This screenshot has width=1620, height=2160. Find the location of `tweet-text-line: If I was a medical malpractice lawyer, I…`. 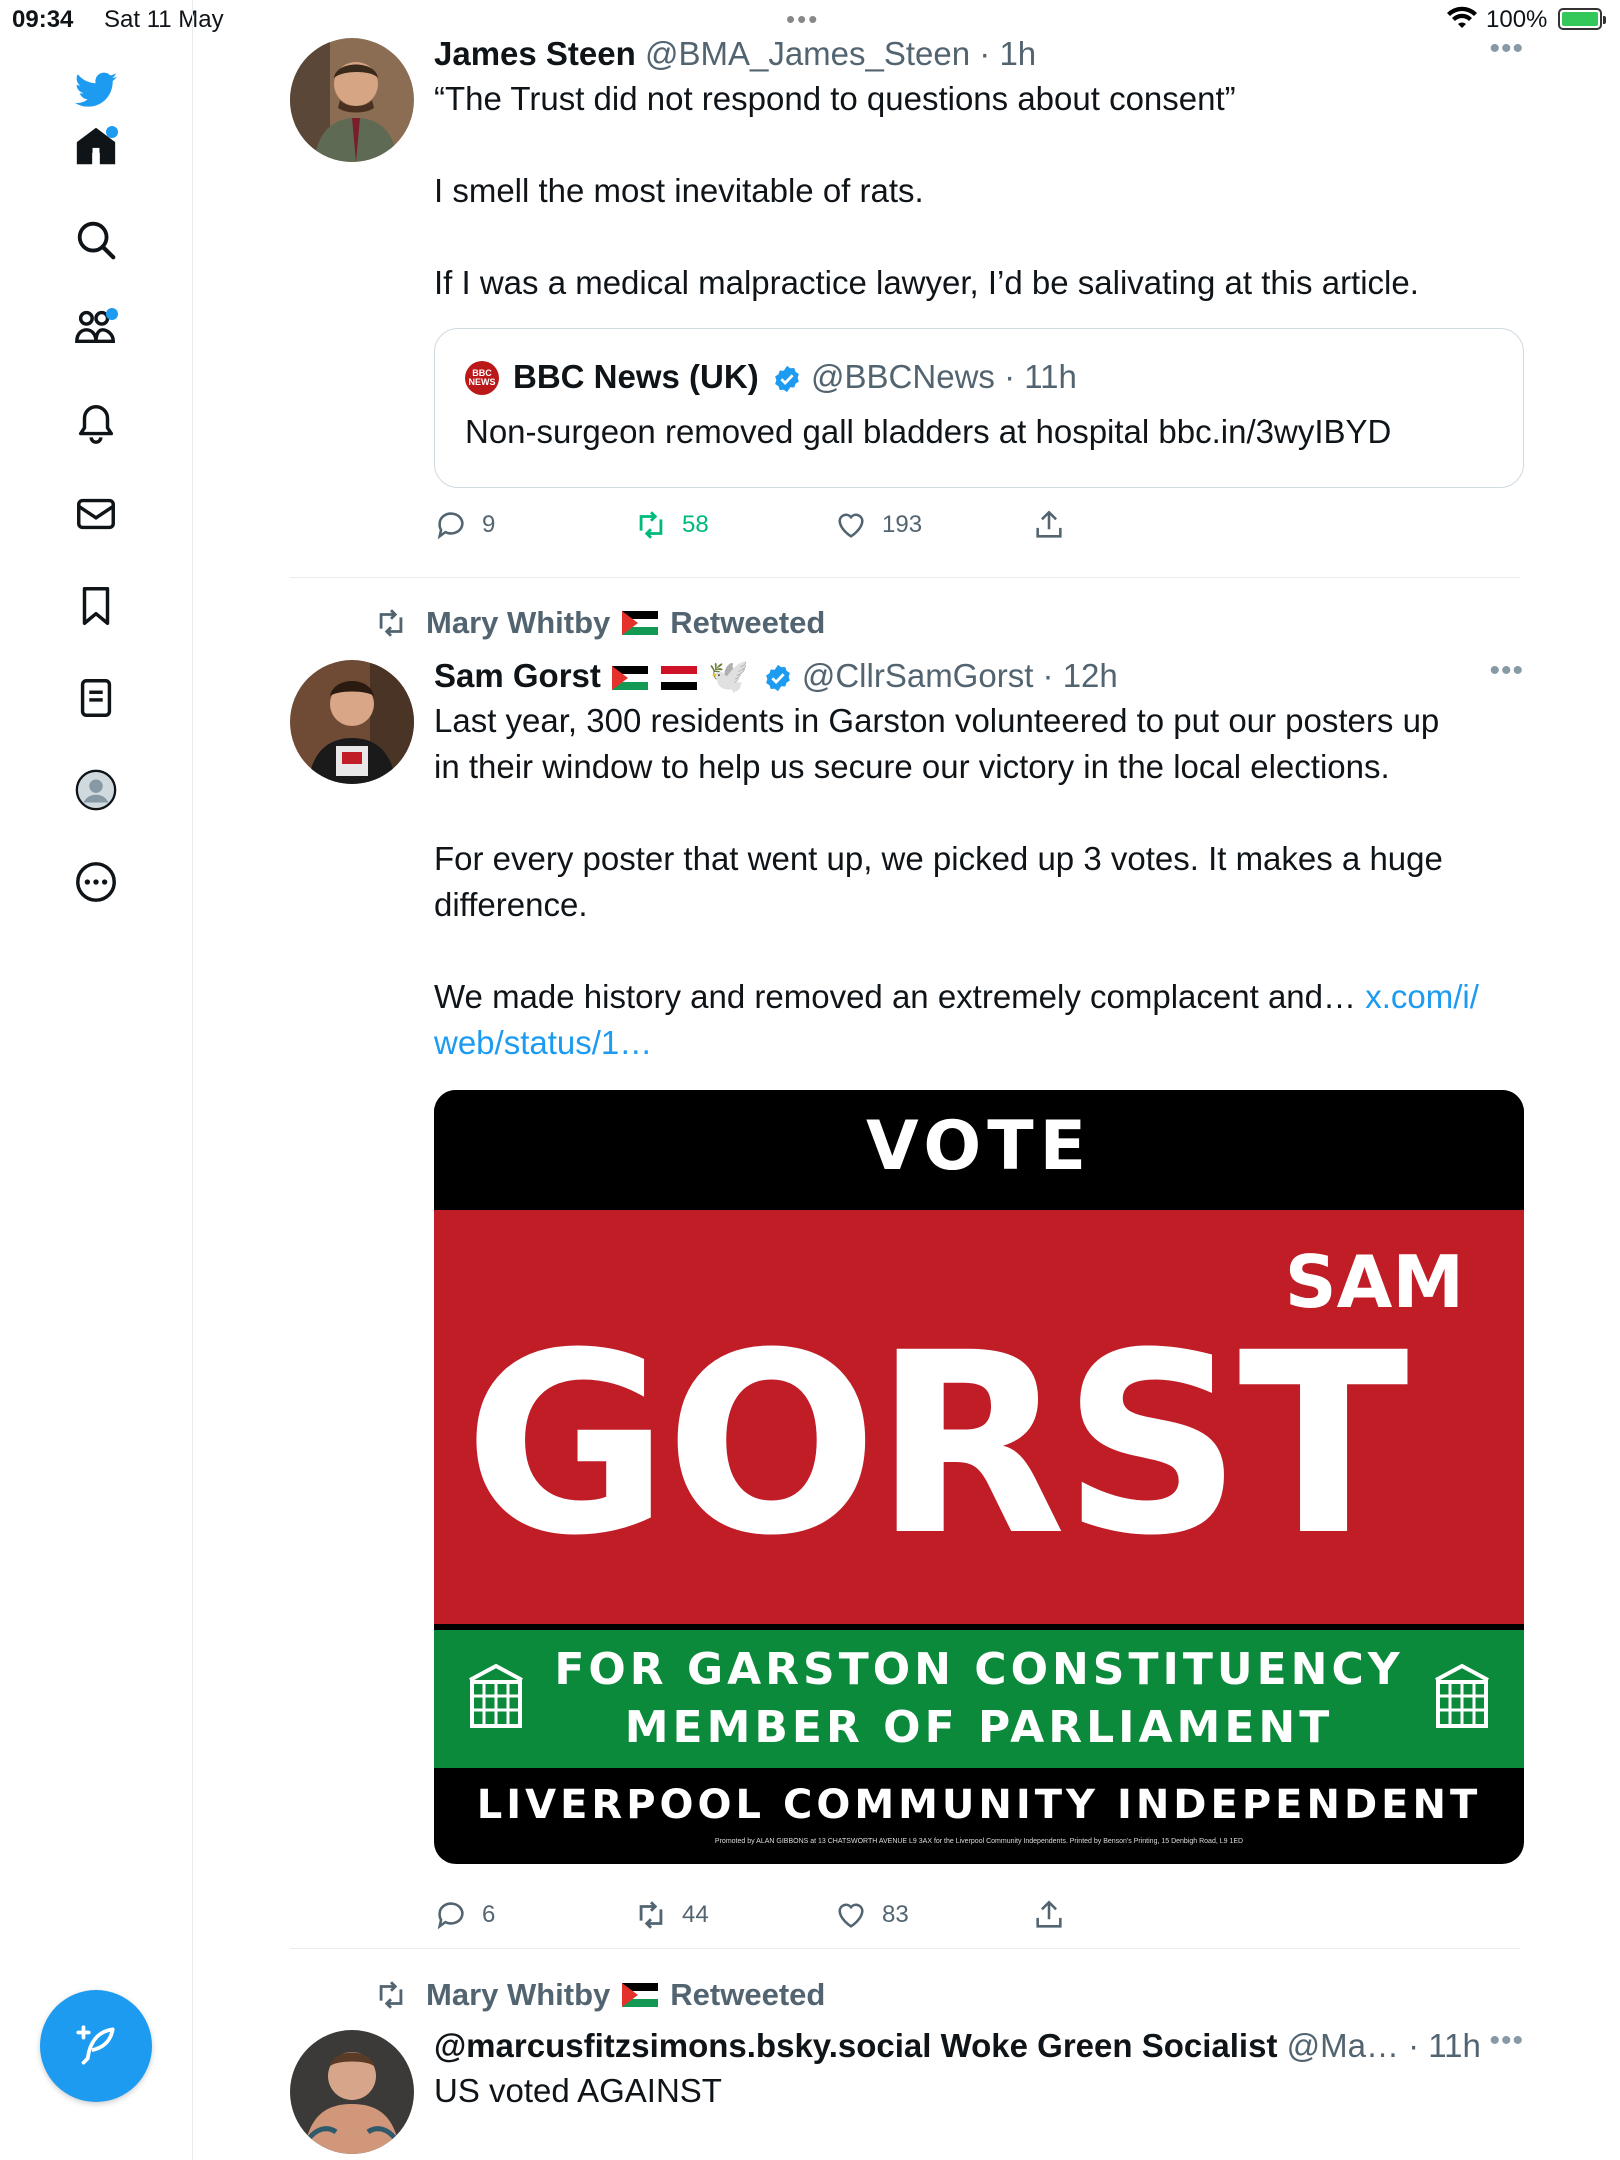

tweet-text-line: If I was a medical malpractice lawyer, I… is located at coordinates (926, 282).